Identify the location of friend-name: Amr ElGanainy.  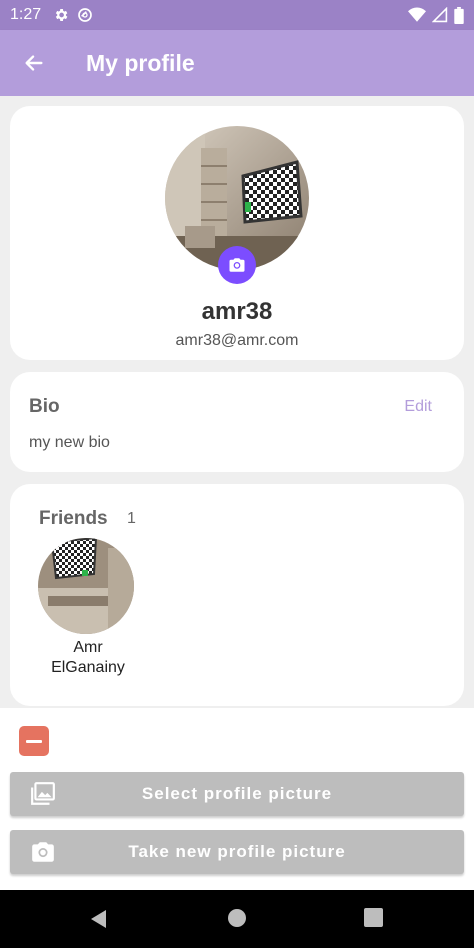
(88, 657).